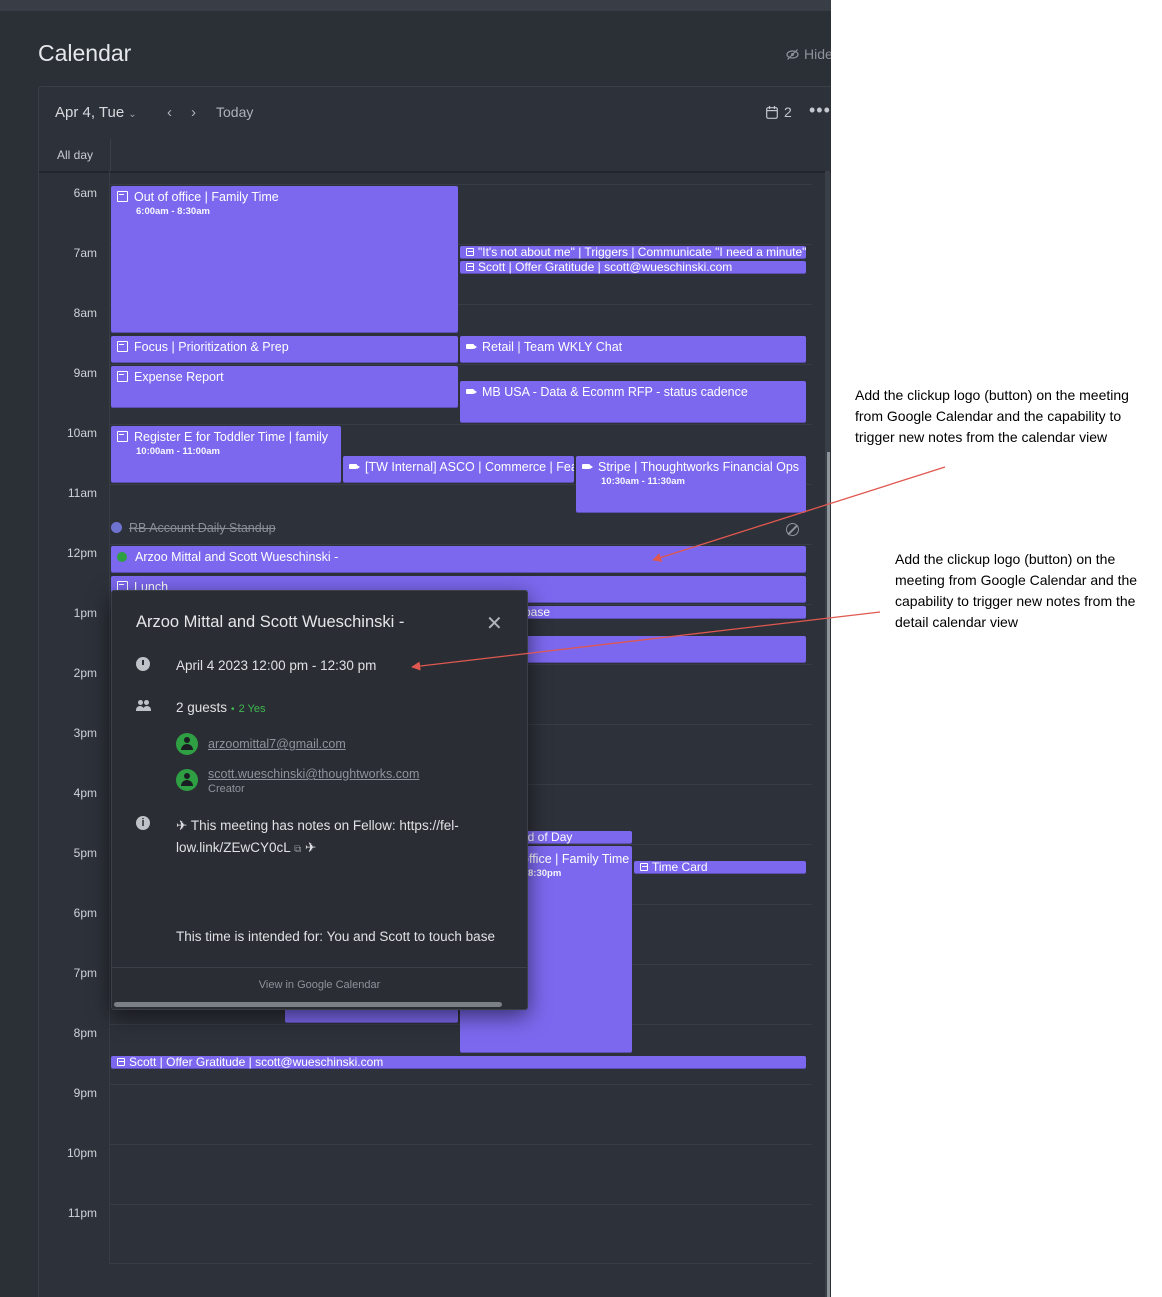 The width and height of the screenshot is (1162, 1297). What do you see at coordinates (234, 112) in the screenshot?
I see `today-button: Today` at bounding box center [234, 112].